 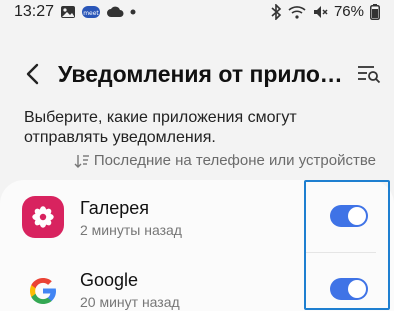 I want to click on status-bar: 13:27 meet 76%, so click(x=197, y=13).